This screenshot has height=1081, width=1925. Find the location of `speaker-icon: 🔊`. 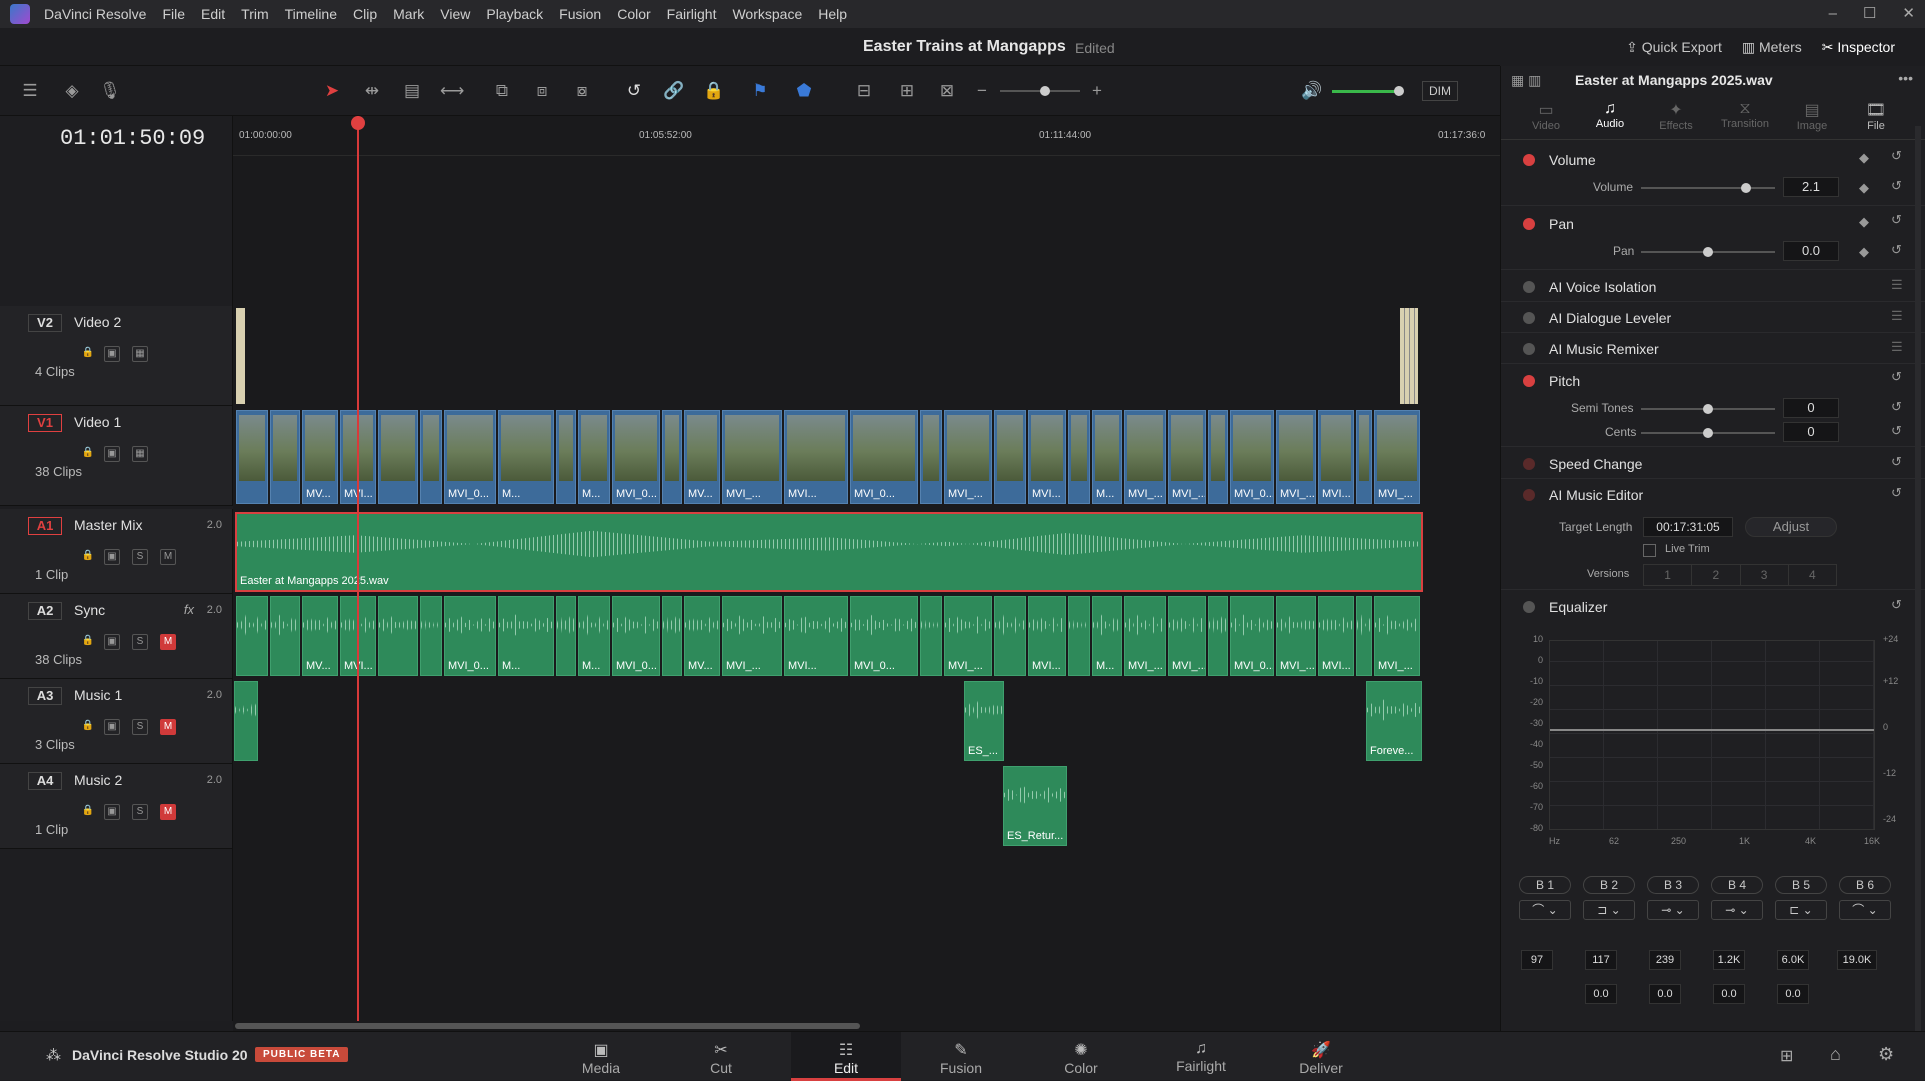

speaker-icon: 🔊 is located at coordinates (1312, 91).